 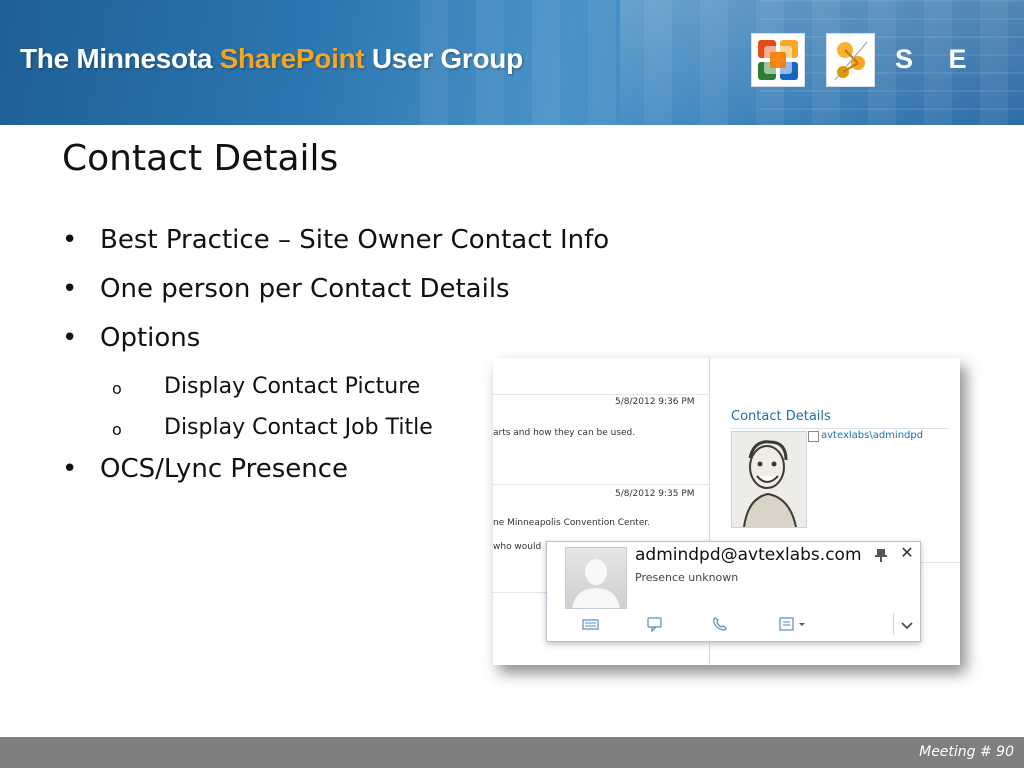 What do you see at coordinates (850, 60) in the screenshot?
I see `sharepoint-logo-icon` at bounding box center [850, 60].